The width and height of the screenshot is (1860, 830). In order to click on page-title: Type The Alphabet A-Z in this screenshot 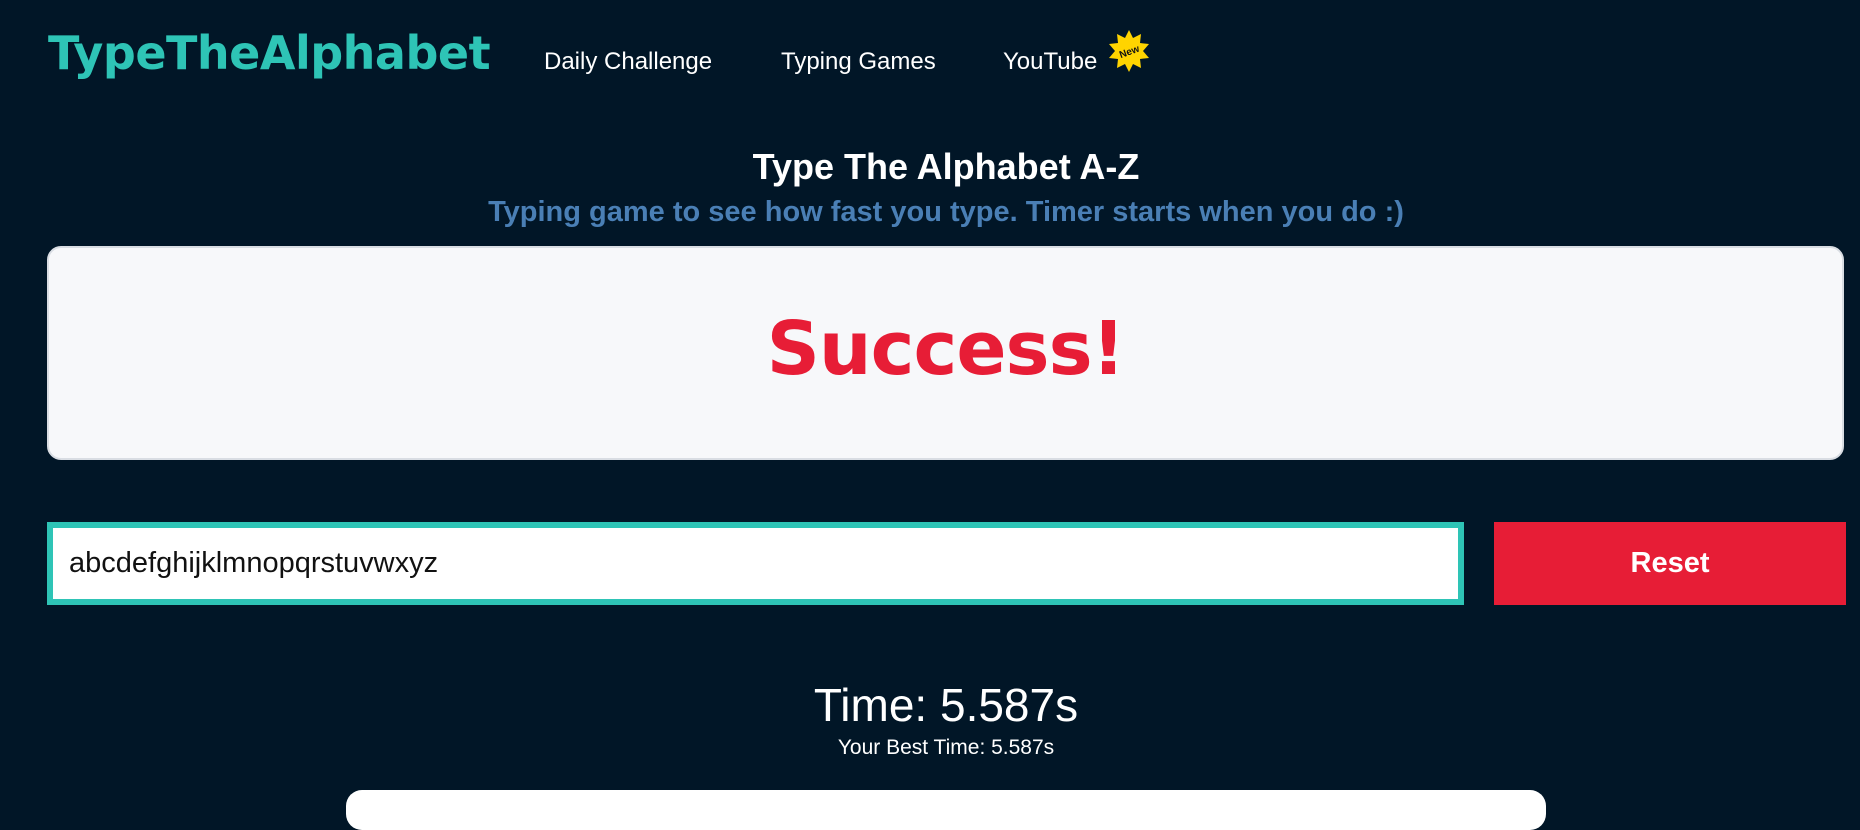, I will do `click(946, 166)`.